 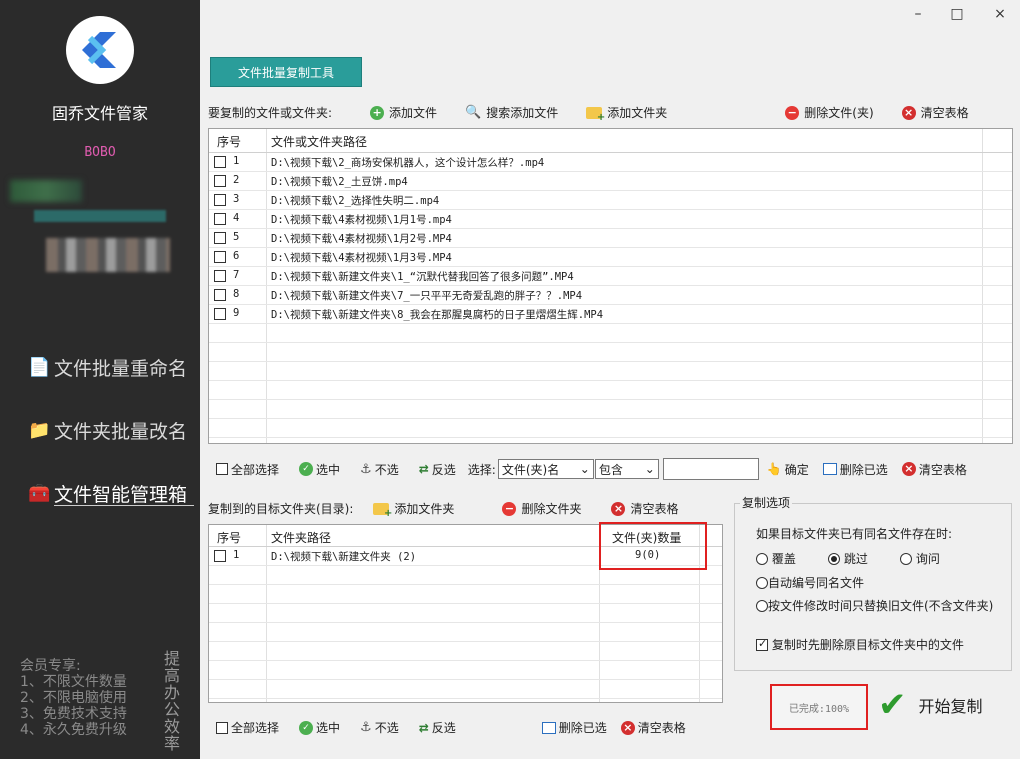 I want to click on search-add-file-button: 🔍 搜索添加文件, so click(x=511, y=112).